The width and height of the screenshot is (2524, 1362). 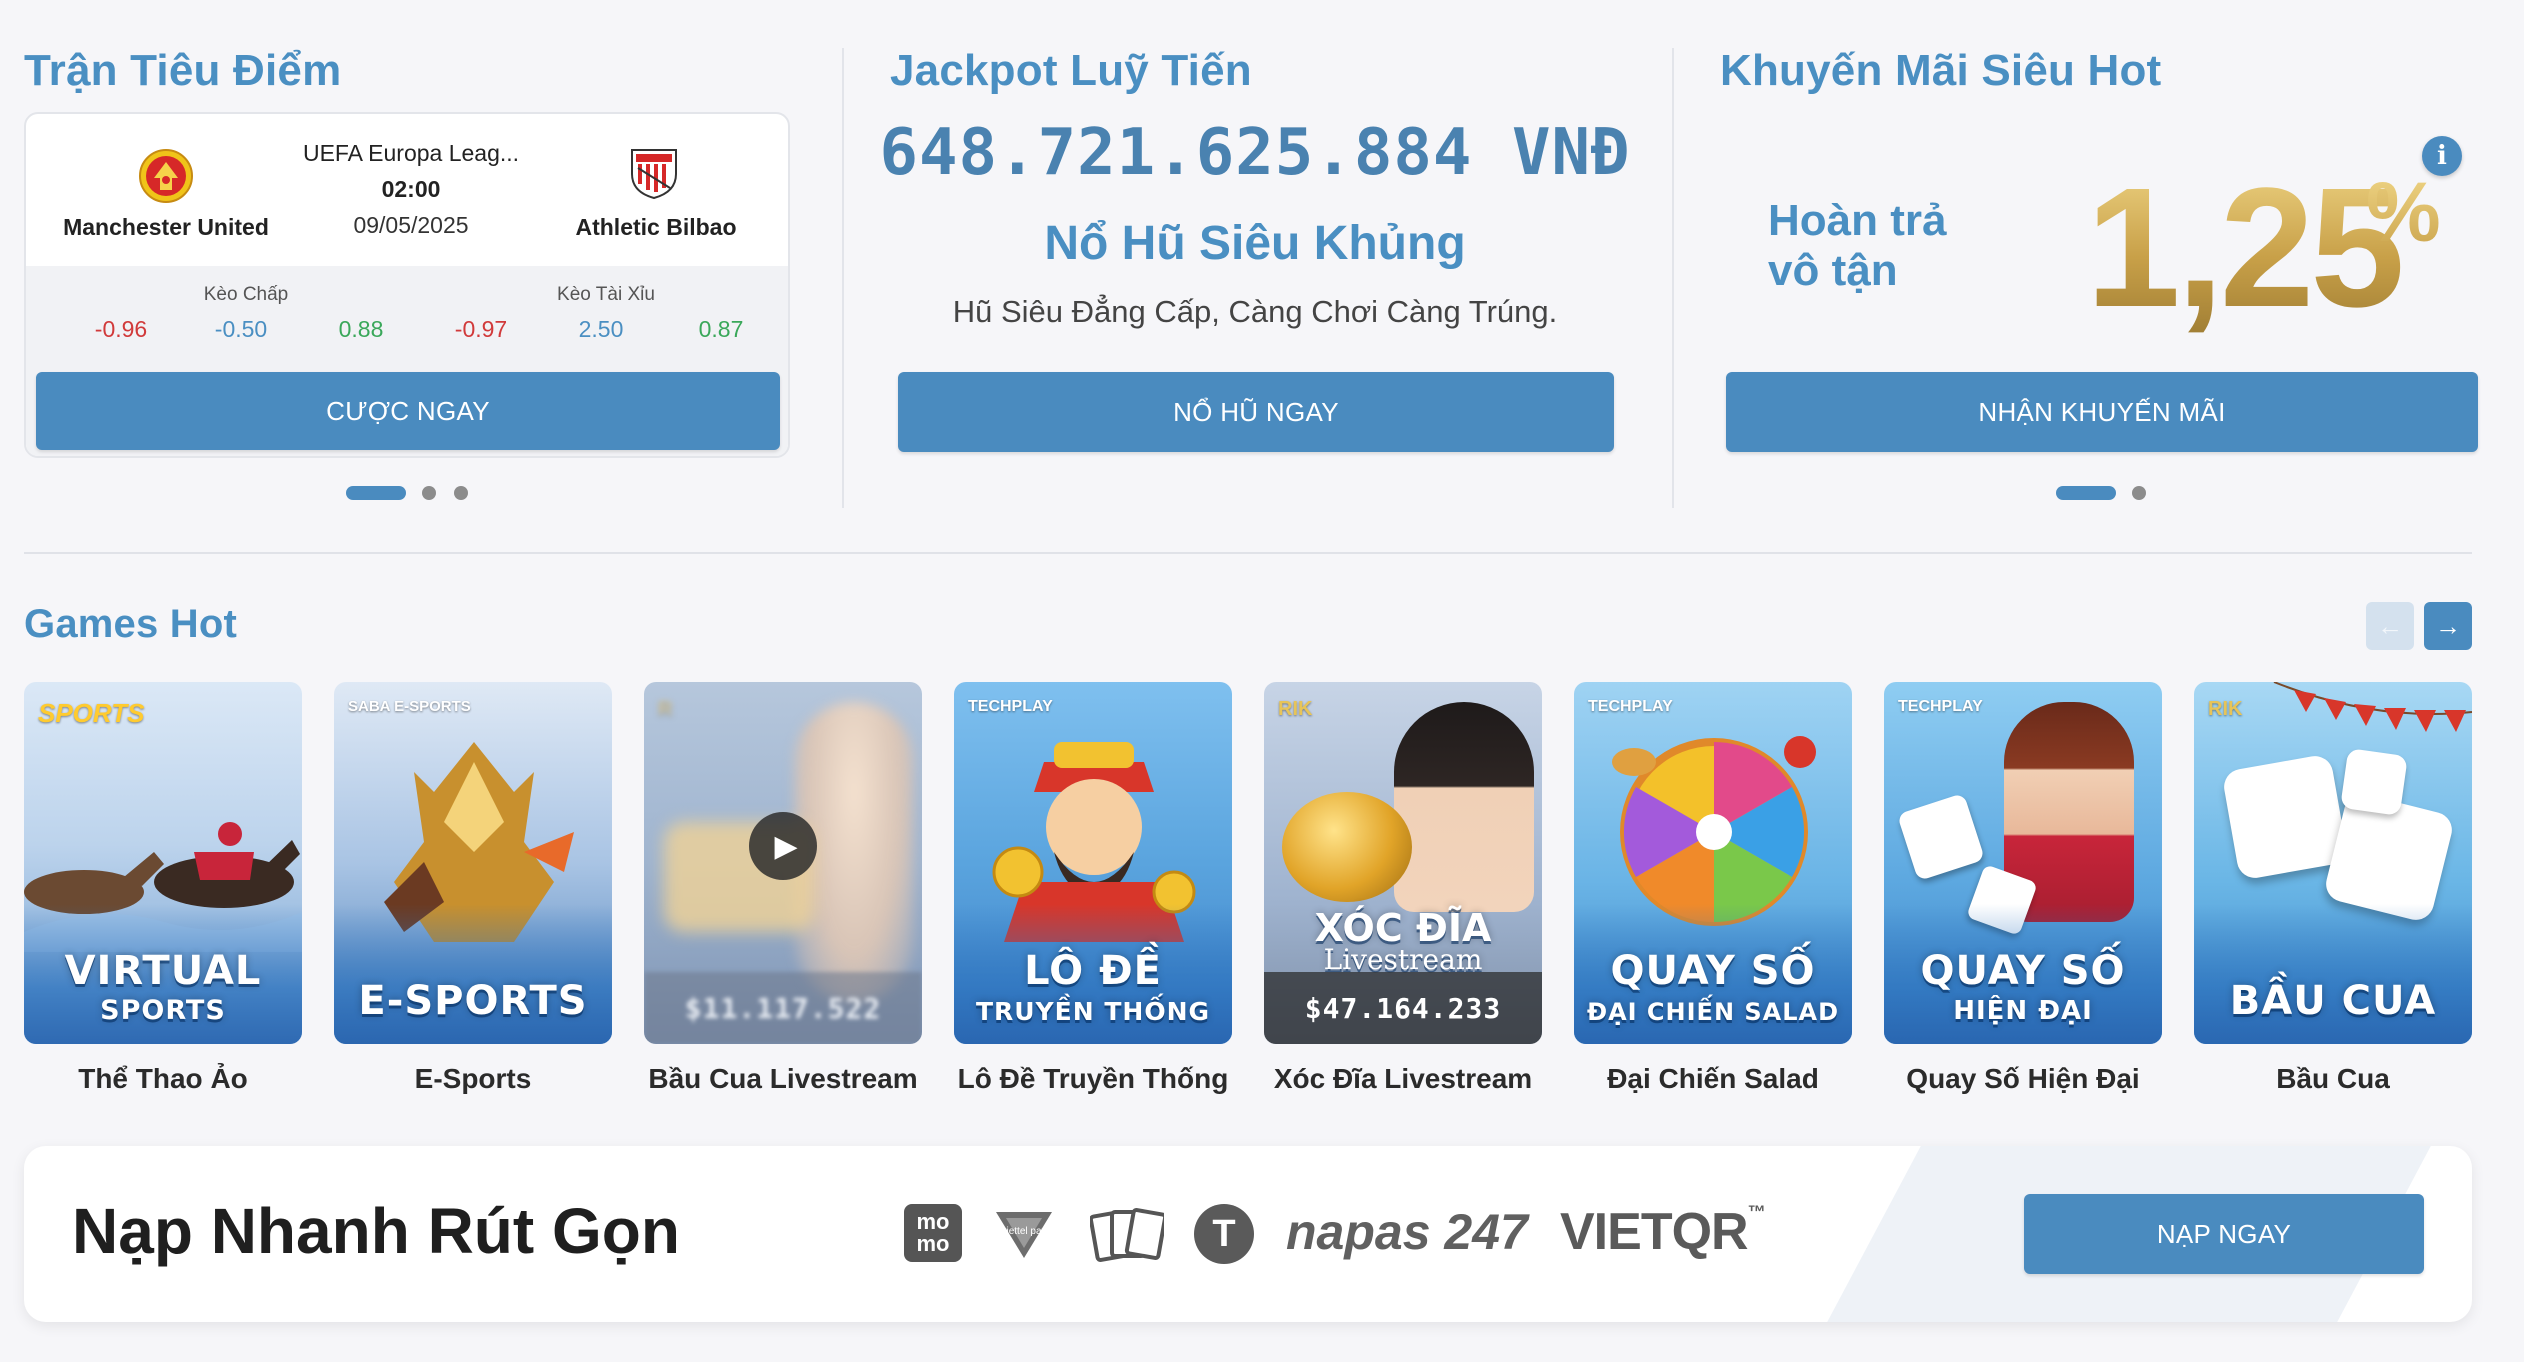 What do you see at coordinates (1255, 311) in the screenshot?
I see `jackpot-subtitle: Hũ Siêu Đẳng Cấp, Càng Chơi Càng Trúng.` at bounding box center [1255, 311].